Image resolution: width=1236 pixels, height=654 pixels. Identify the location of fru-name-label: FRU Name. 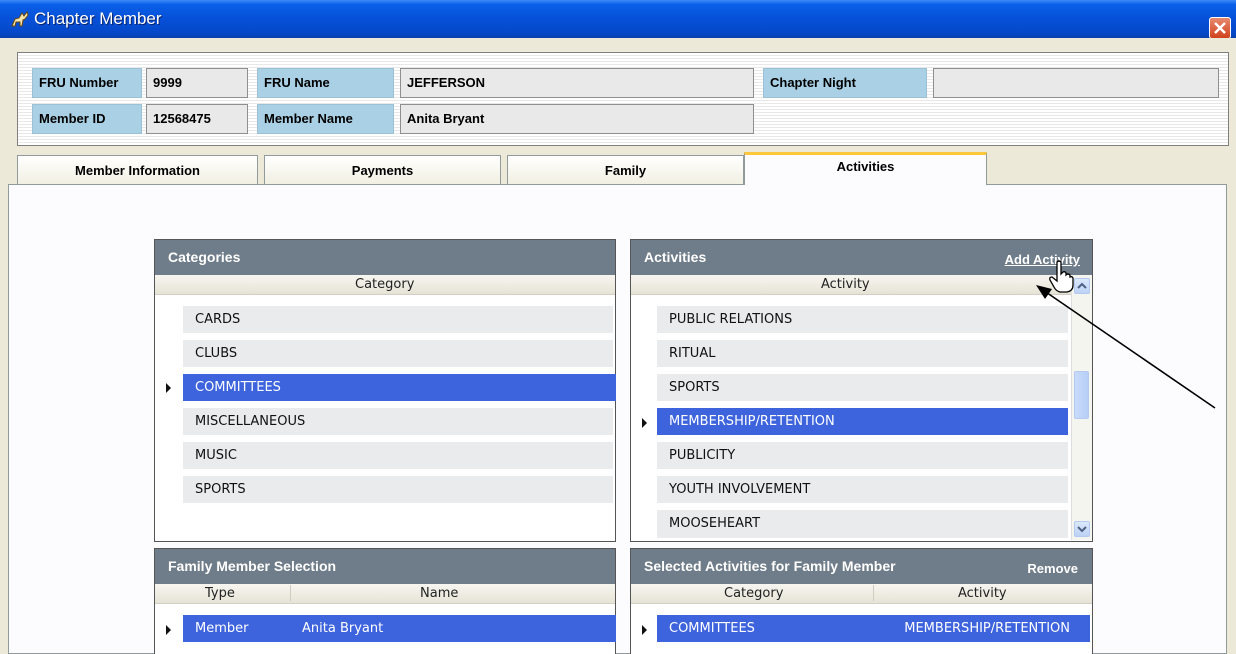
(325, 83).